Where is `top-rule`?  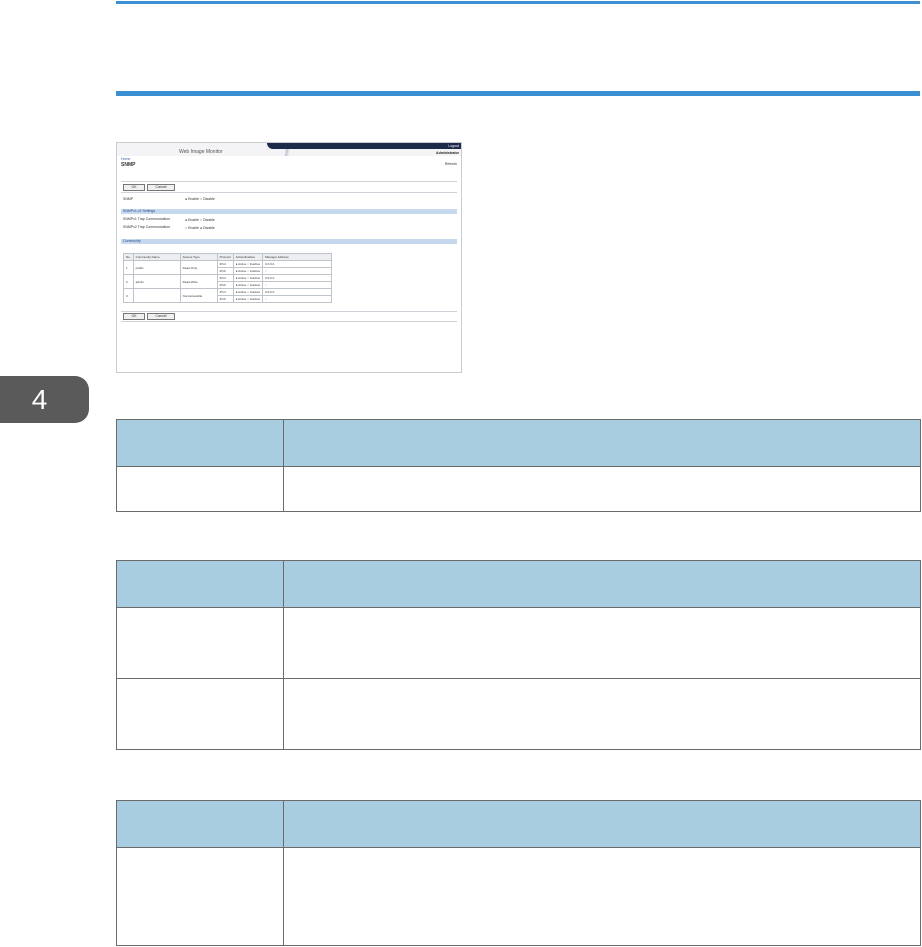
top-rule is located at coordinates (518, 2).